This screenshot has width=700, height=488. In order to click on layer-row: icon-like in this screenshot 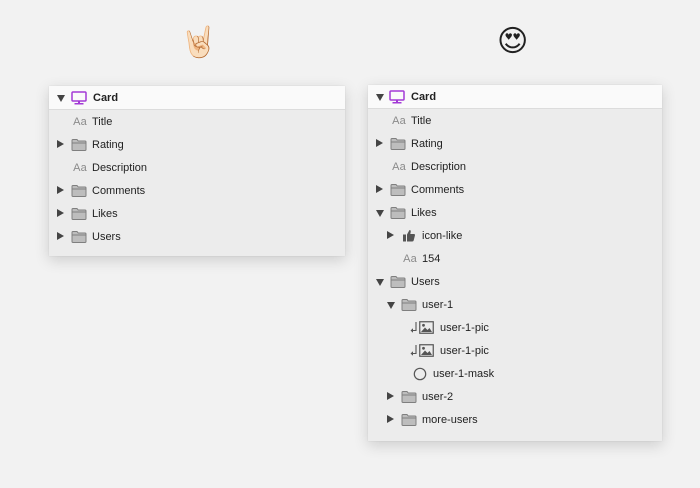, I will do `click(515, 235)`.